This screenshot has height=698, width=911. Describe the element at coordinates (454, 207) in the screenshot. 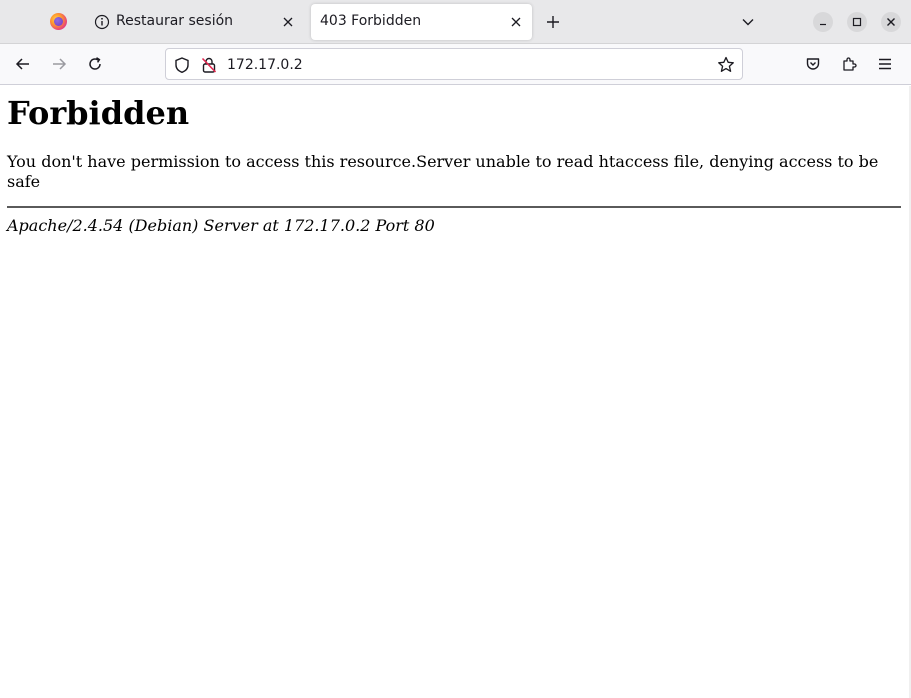

I see `divider` at that location.